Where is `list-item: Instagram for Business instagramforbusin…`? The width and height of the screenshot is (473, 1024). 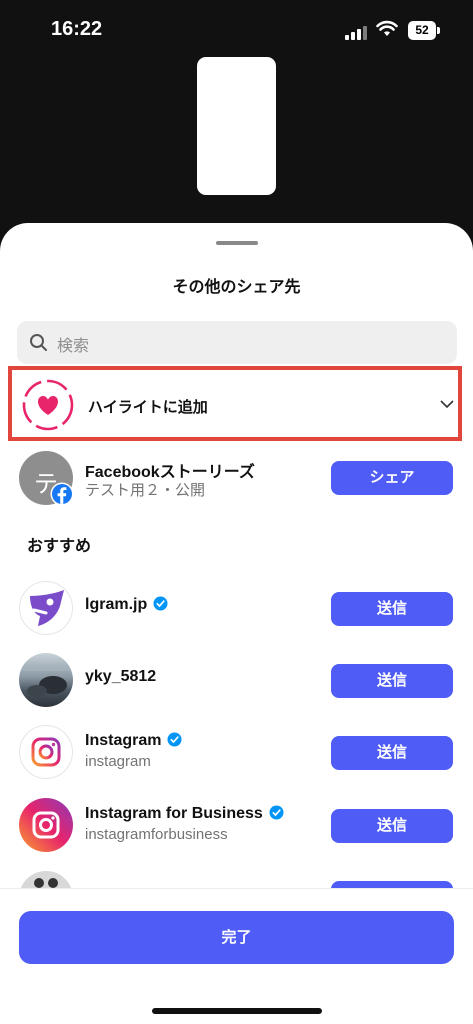
list-item: Instagram for Business instagramforbusin… is located at coordinates (236, 827).